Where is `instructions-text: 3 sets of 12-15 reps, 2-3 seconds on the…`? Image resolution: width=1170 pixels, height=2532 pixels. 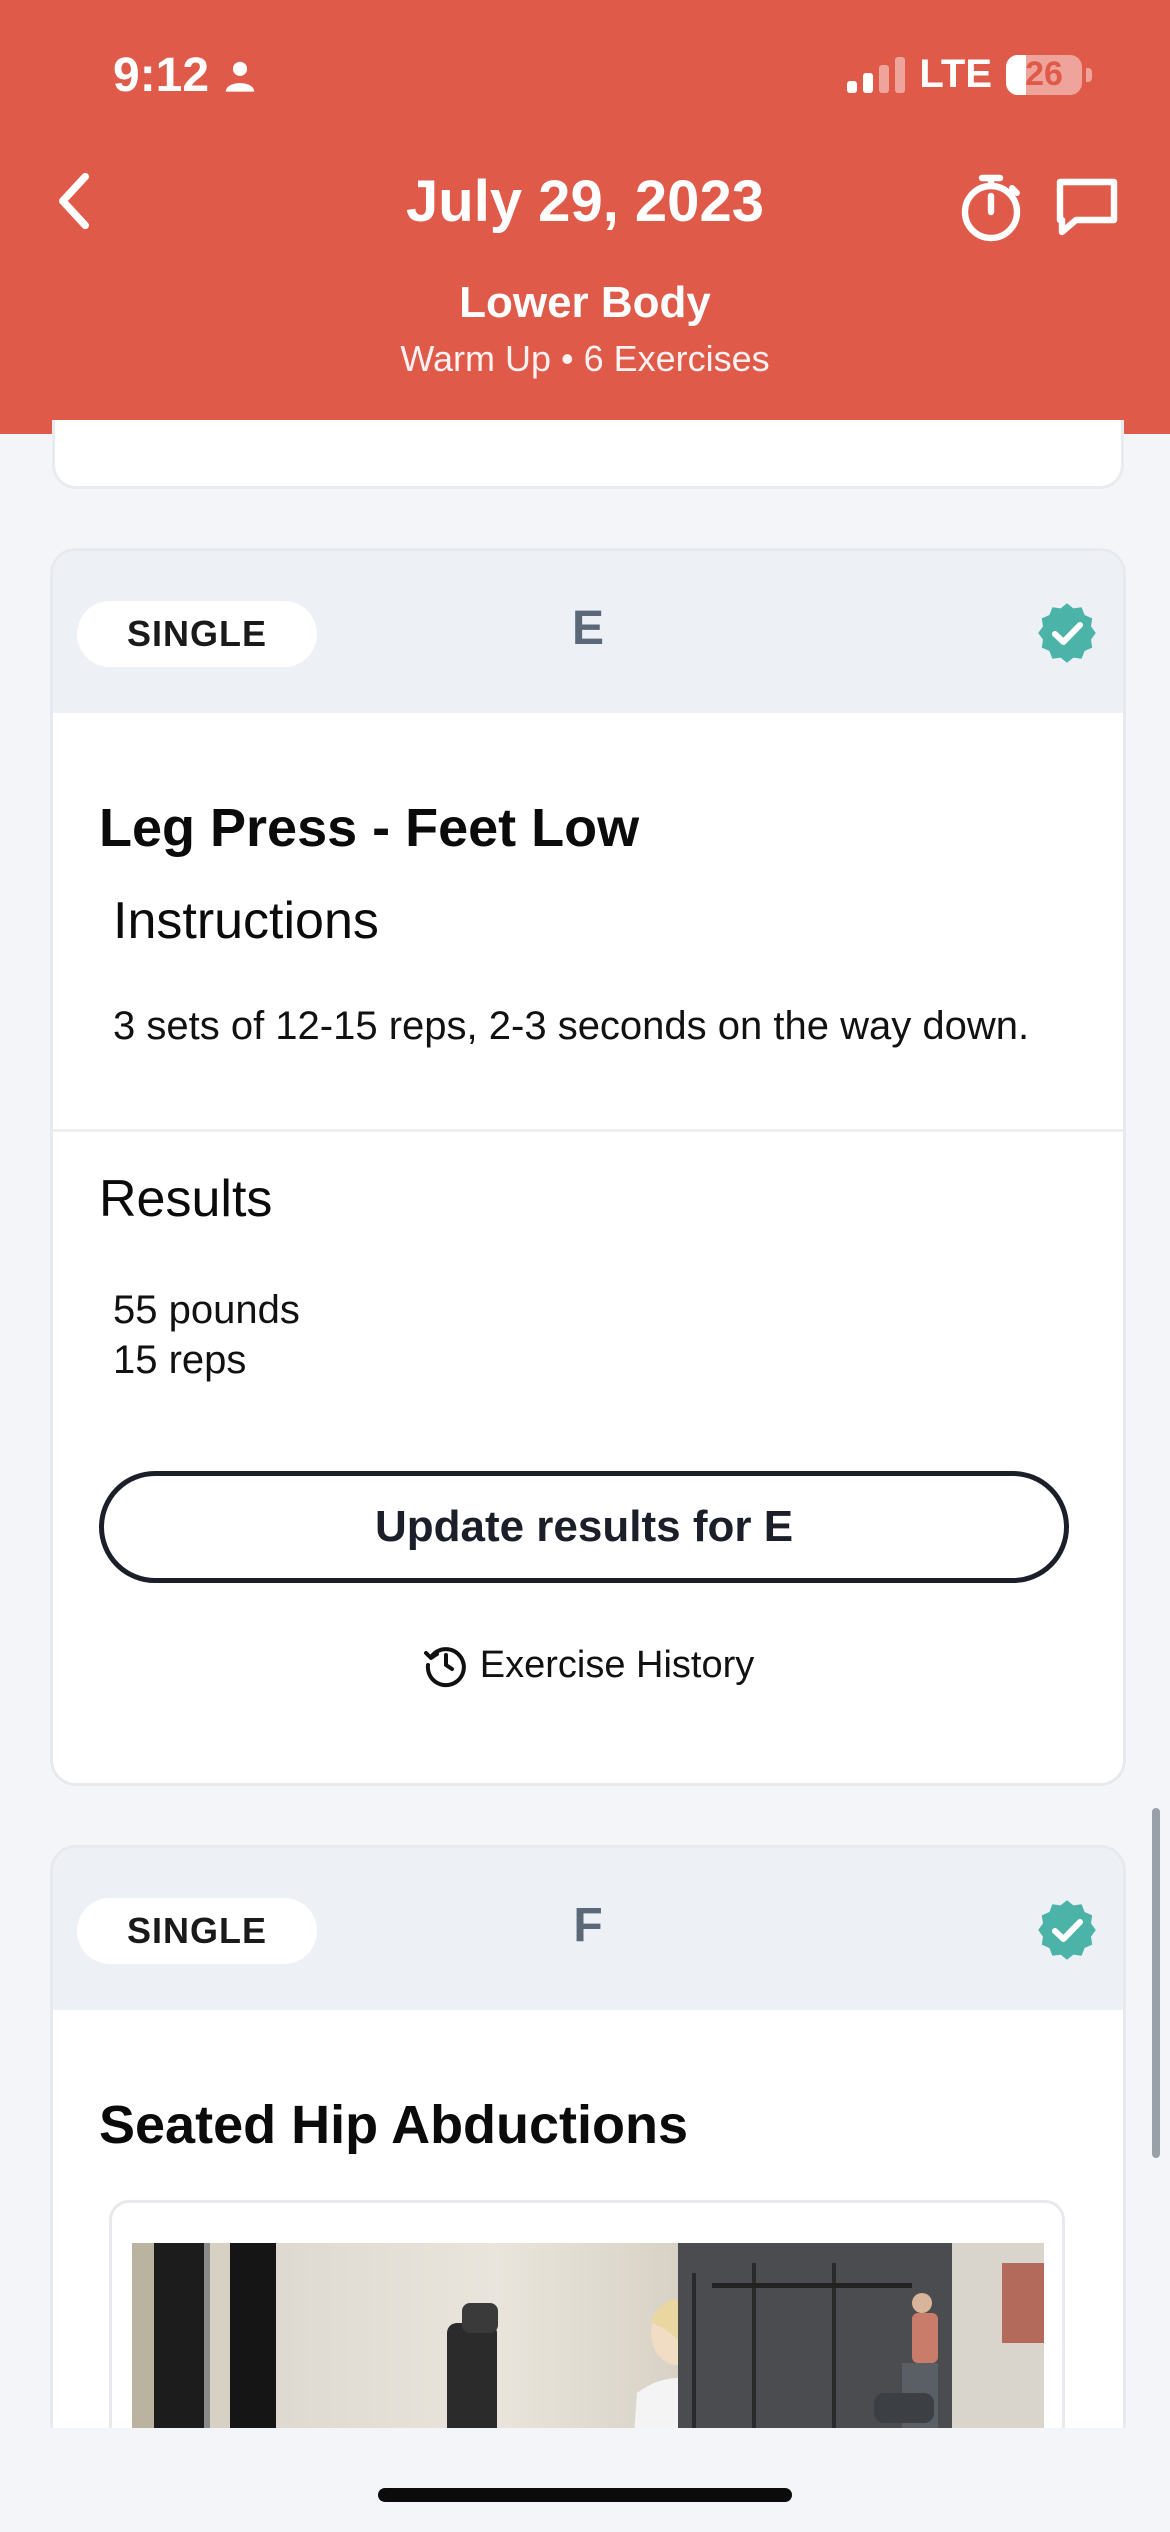
instructions-text: 3 sets of 12-15 reps, 2-3 seconds on the… is located at coordinates (571, 1026).